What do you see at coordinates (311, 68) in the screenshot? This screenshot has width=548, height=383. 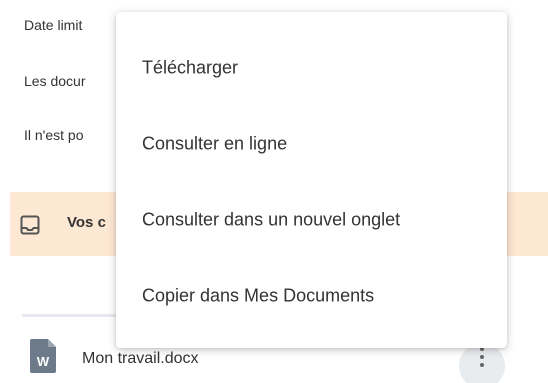 I see `menu-item-download: Télécharger` at bounding box center [311, 68].